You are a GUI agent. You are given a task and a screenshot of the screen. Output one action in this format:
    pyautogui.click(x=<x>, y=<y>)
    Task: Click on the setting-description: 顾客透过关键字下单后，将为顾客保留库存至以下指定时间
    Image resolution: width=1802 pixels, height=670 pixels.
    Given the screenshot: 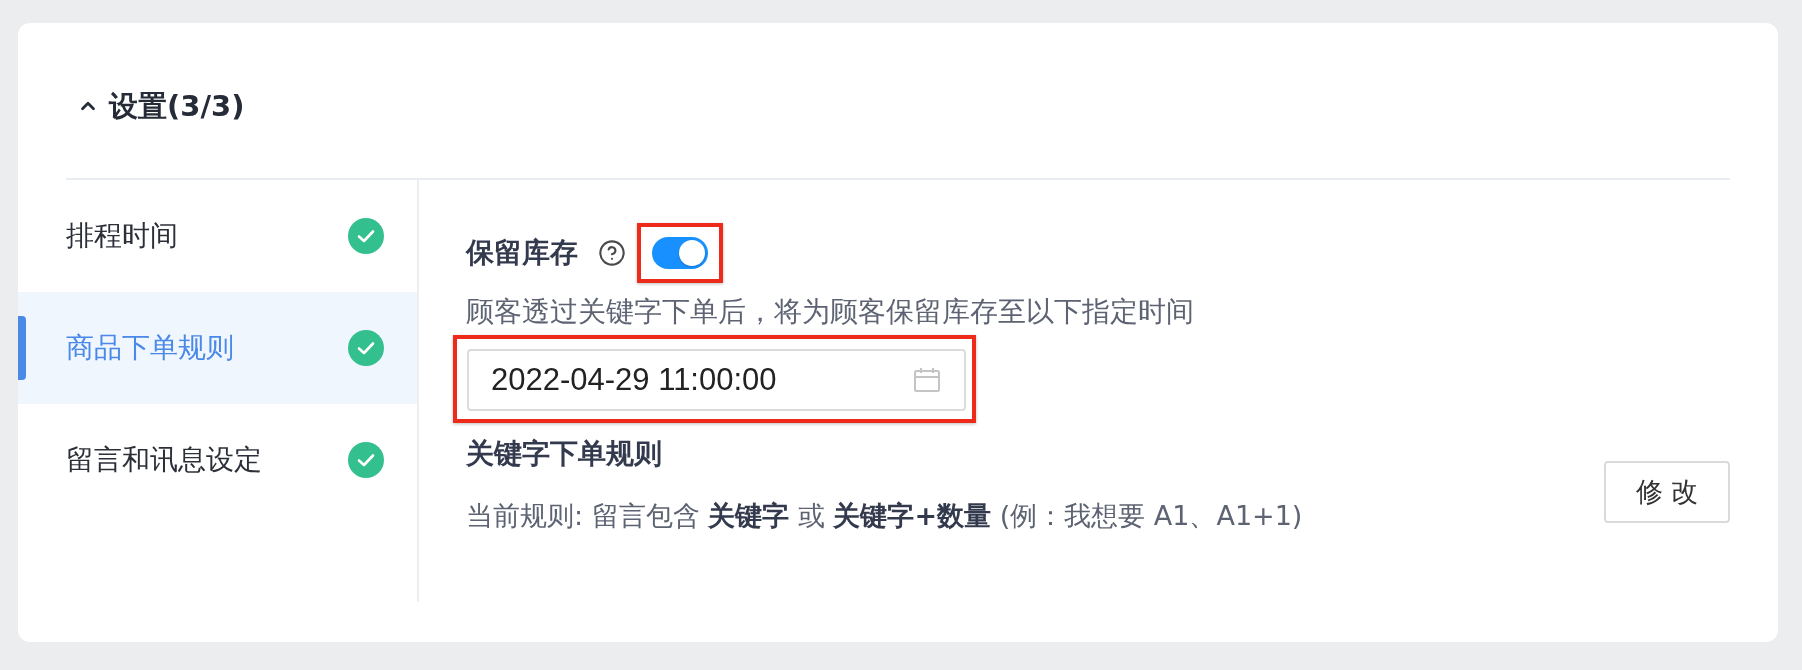 What is the action you would take?
    pyautogui.click(x=830, y=312)
    